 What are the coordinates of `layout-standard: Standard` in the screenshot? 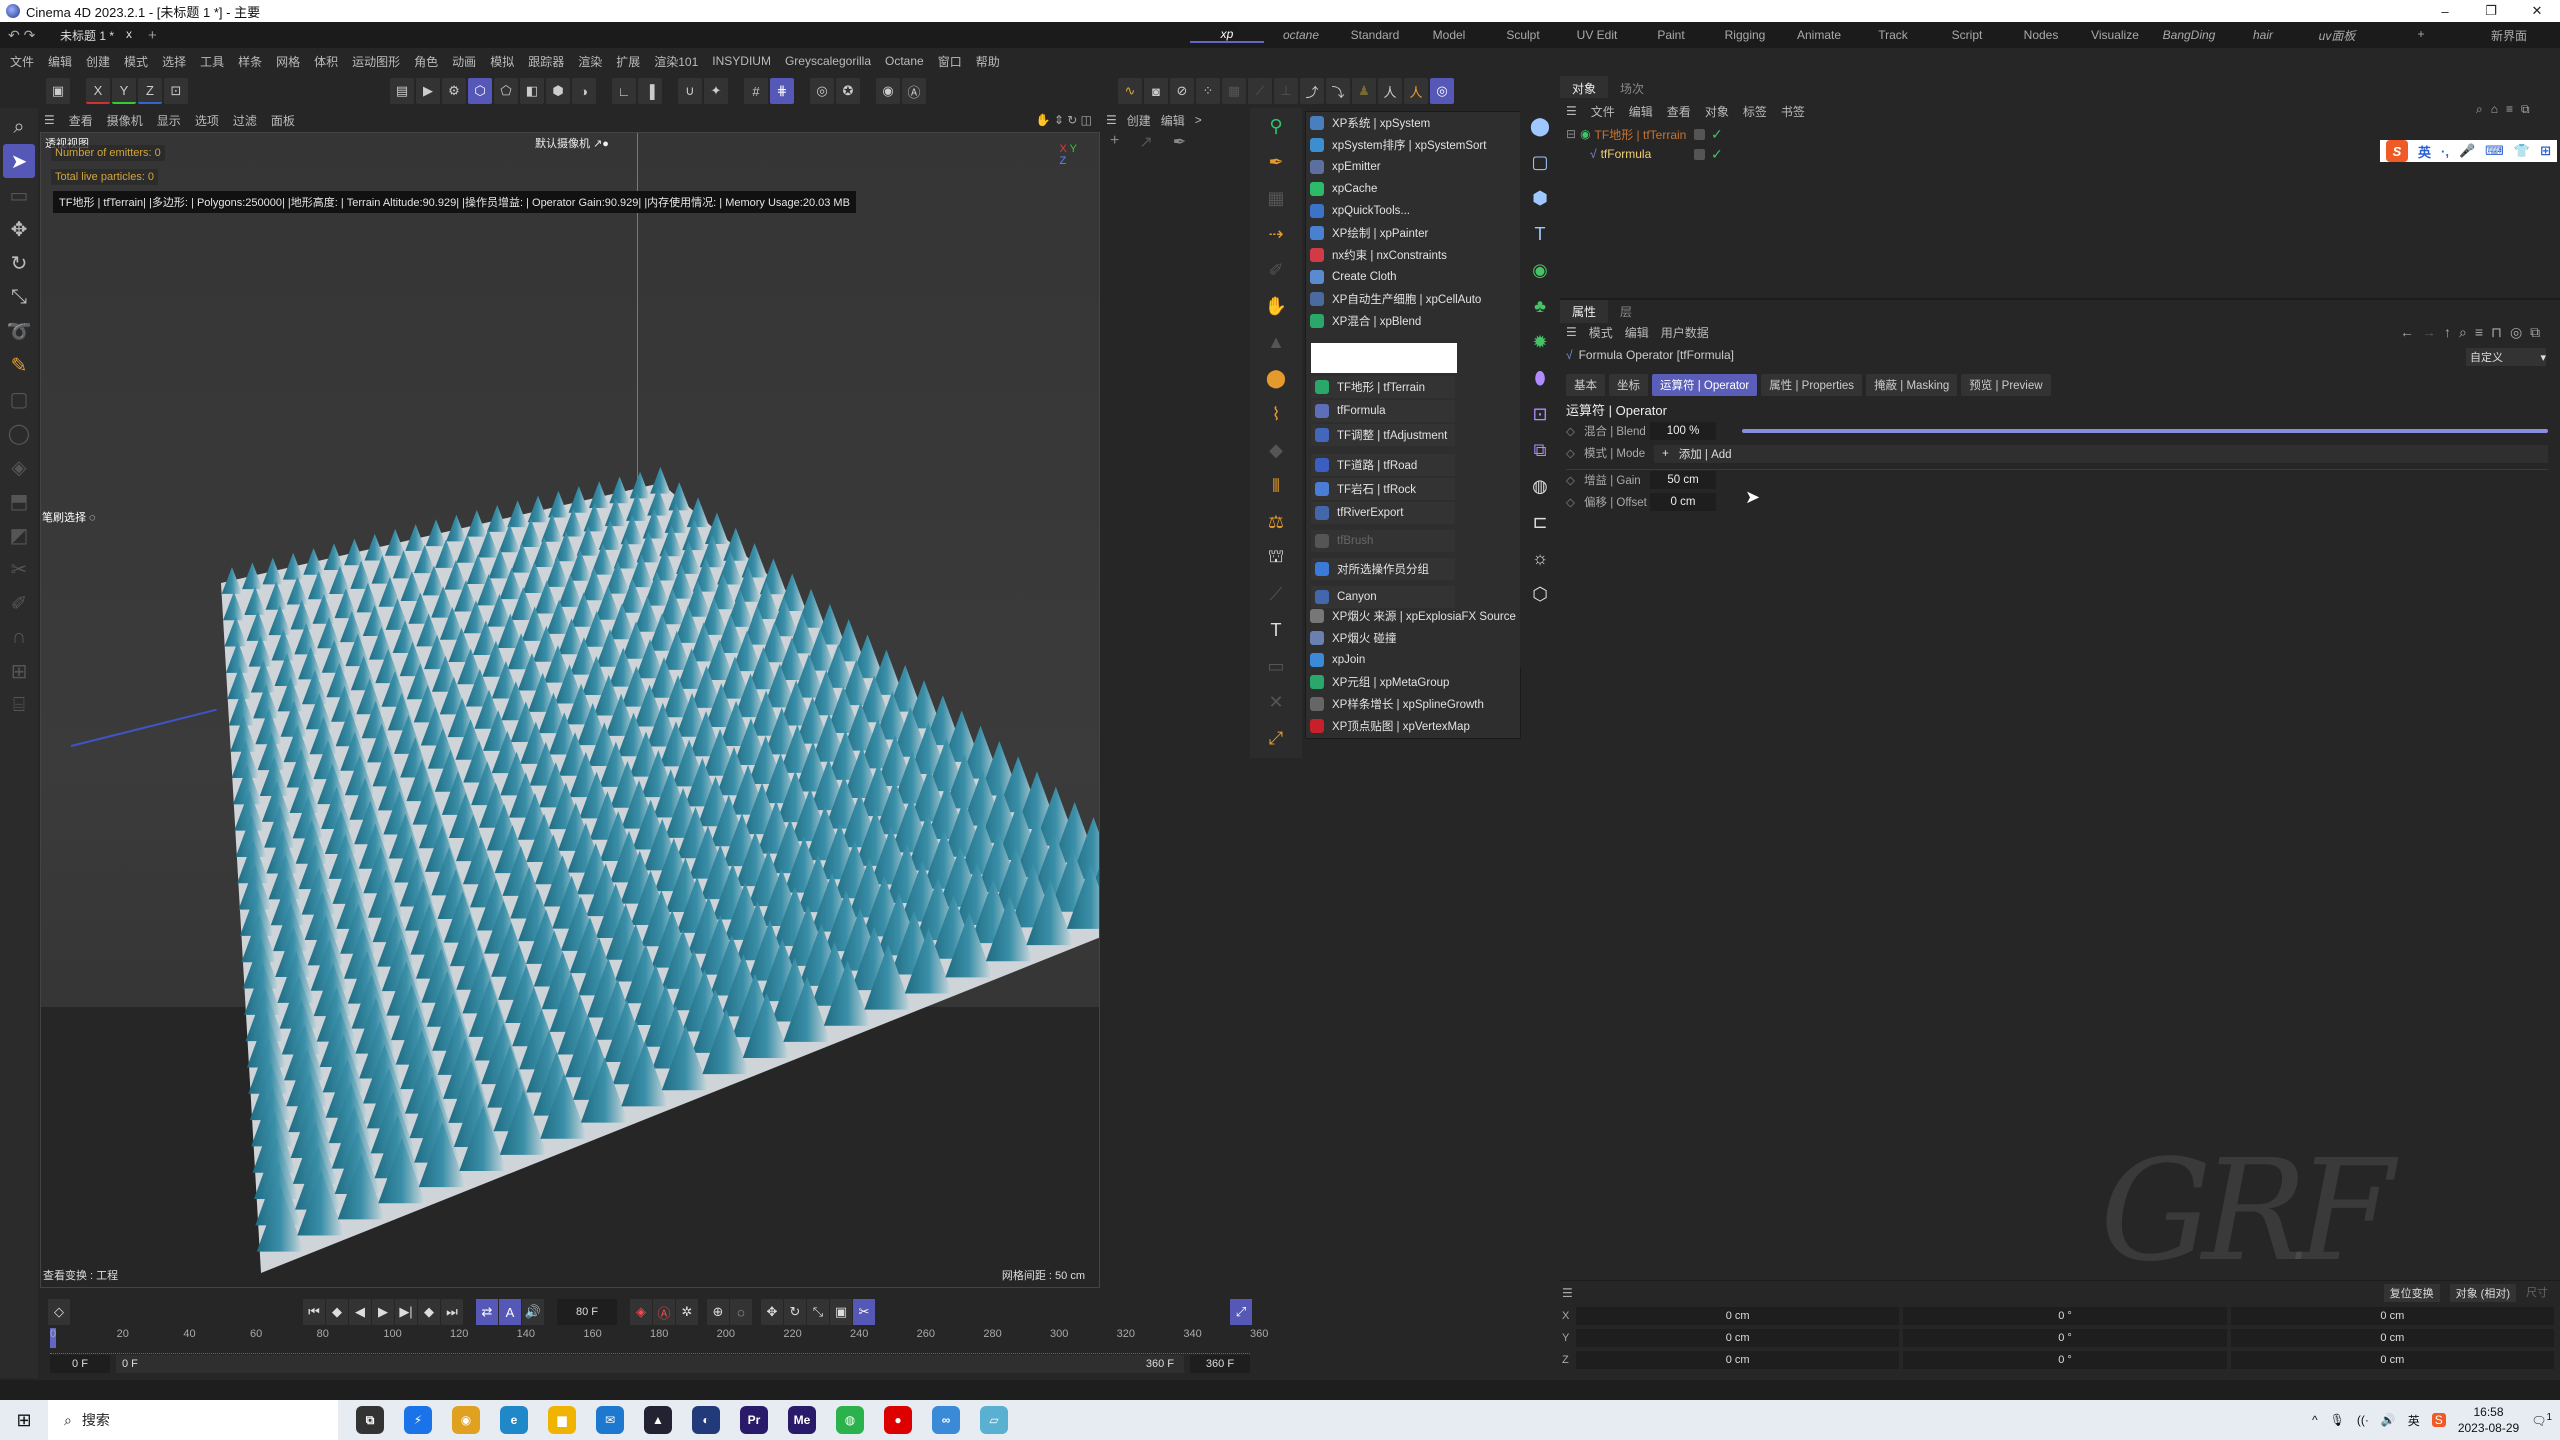 It's located at (1375, 35).